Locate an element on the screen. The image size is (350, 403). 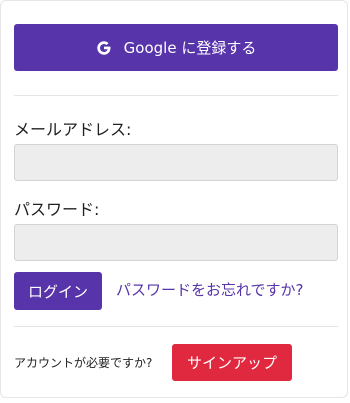
email-label: メールアドレス: is located at coordinates (73, 129).